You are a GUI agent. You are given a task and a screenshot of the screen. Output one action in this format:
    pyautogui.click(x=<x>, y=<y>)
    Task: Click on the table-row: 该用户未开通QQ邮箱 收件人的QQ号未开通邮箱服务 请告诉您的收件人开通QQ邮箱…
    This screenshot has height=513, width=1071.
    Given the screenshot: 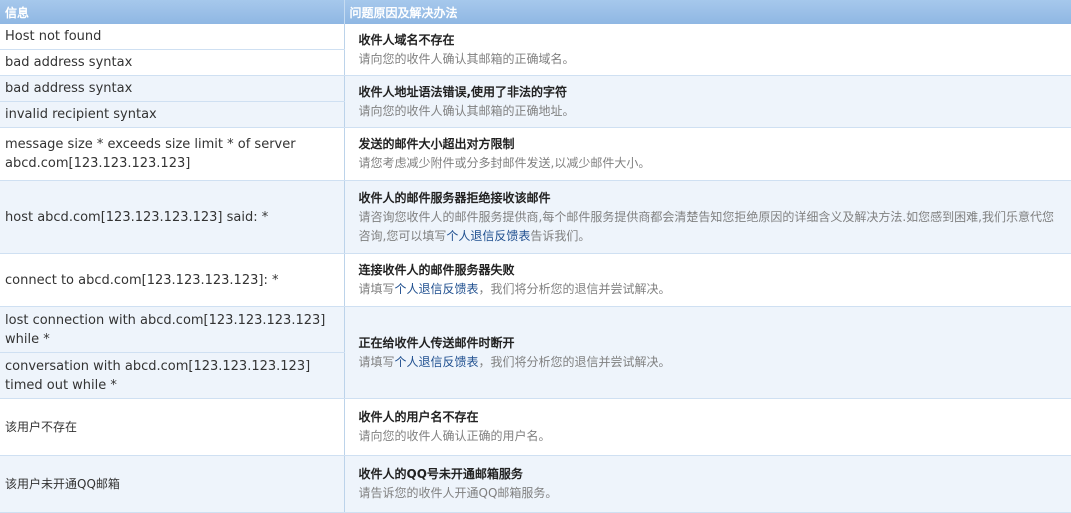 What is the action you would take?
    pyautogui.click(x=535, y=484)
    